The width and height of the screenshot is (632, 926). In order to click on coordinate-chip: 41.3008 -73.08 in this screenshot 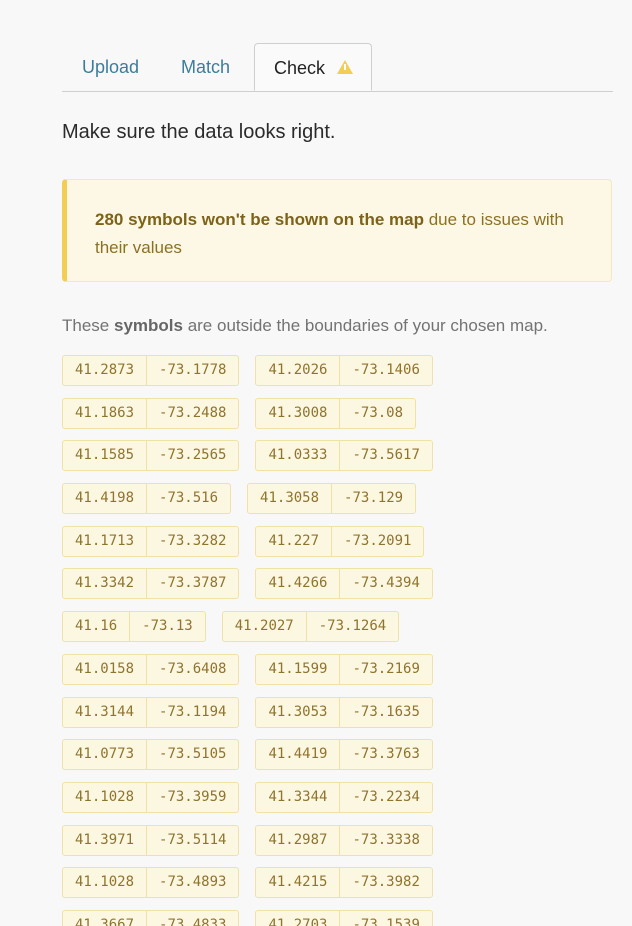, I will do `click(336, 413)`.